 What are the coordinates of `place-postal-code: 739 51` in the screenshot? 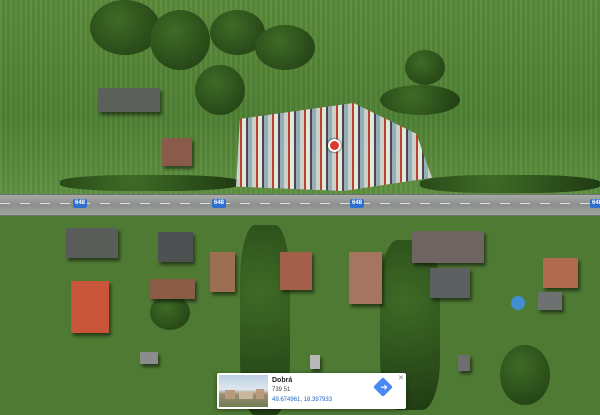 It's located at (281, 390).